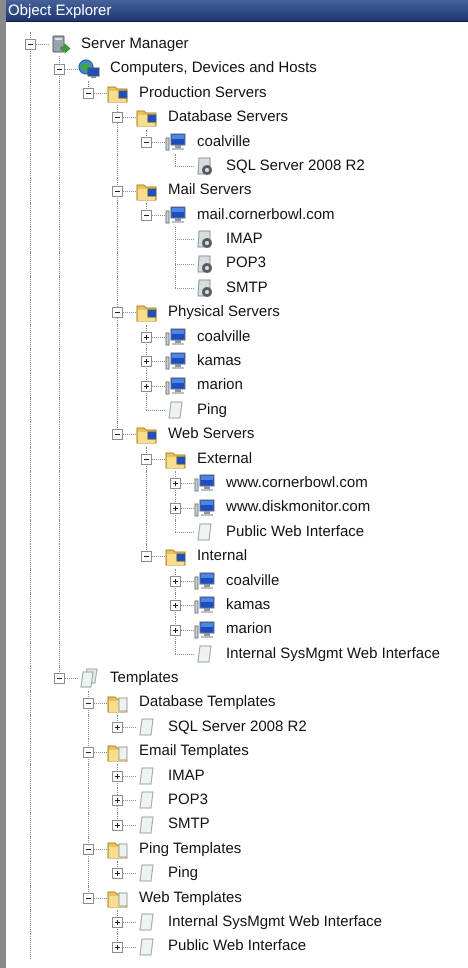  Describe the element at coordinates (135, 44) in the screenshot. I see `tree-item: Server Manager` at that location.